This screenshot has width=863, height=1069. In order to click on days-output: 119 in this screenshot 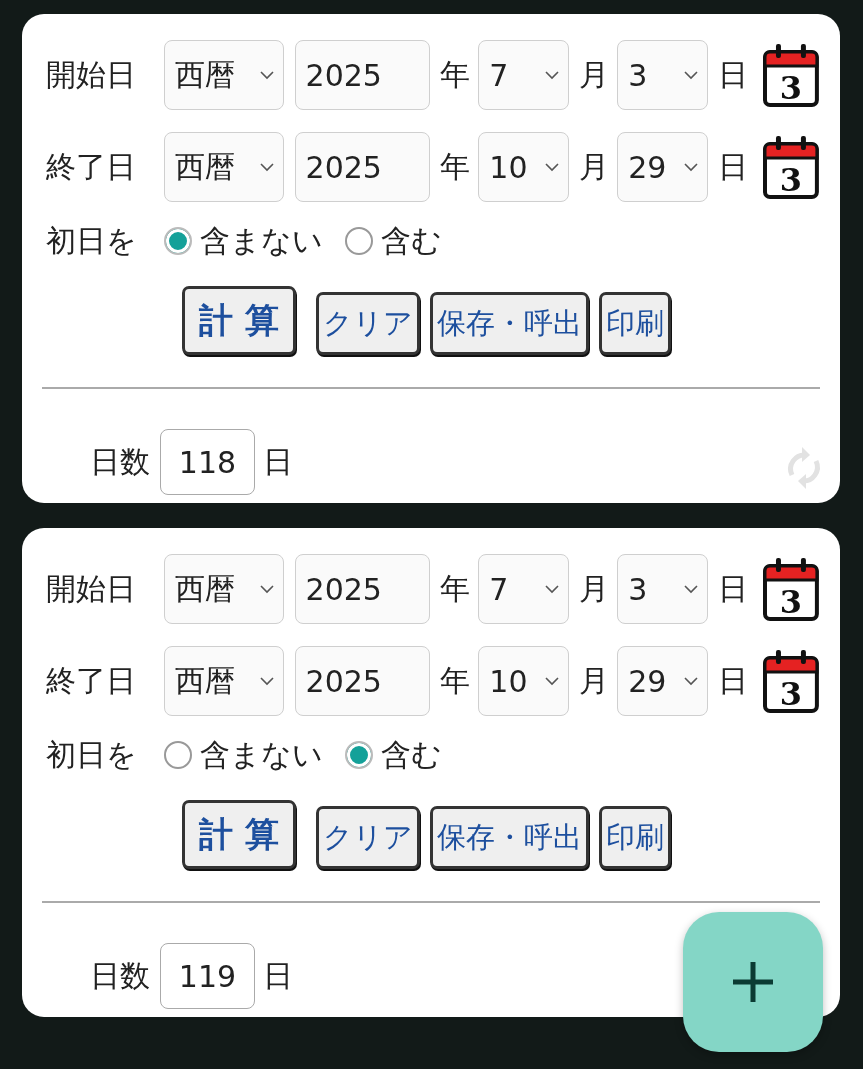, I will do `click(207, 976)`.